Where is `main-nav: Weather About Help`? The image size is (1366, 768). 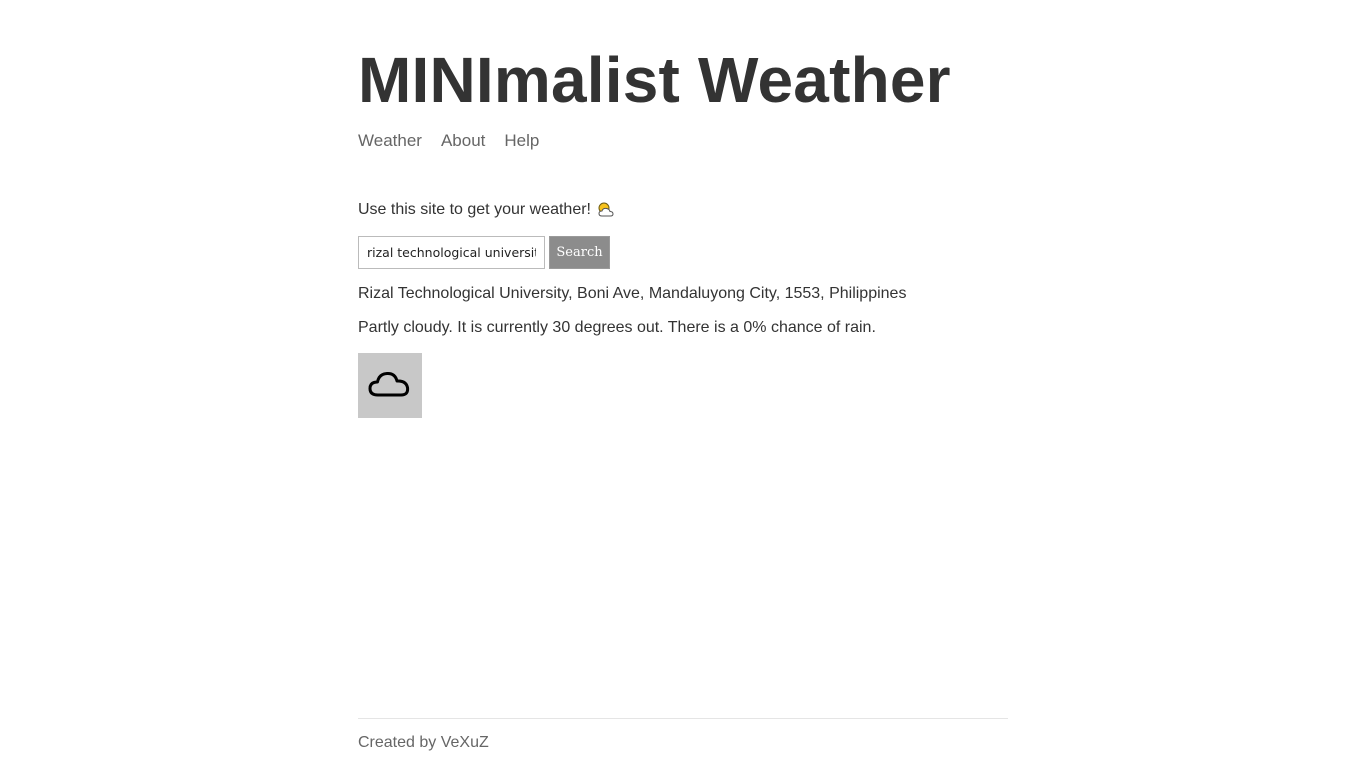
main-nav: Weather About Help is located at coordinates (448, 141).